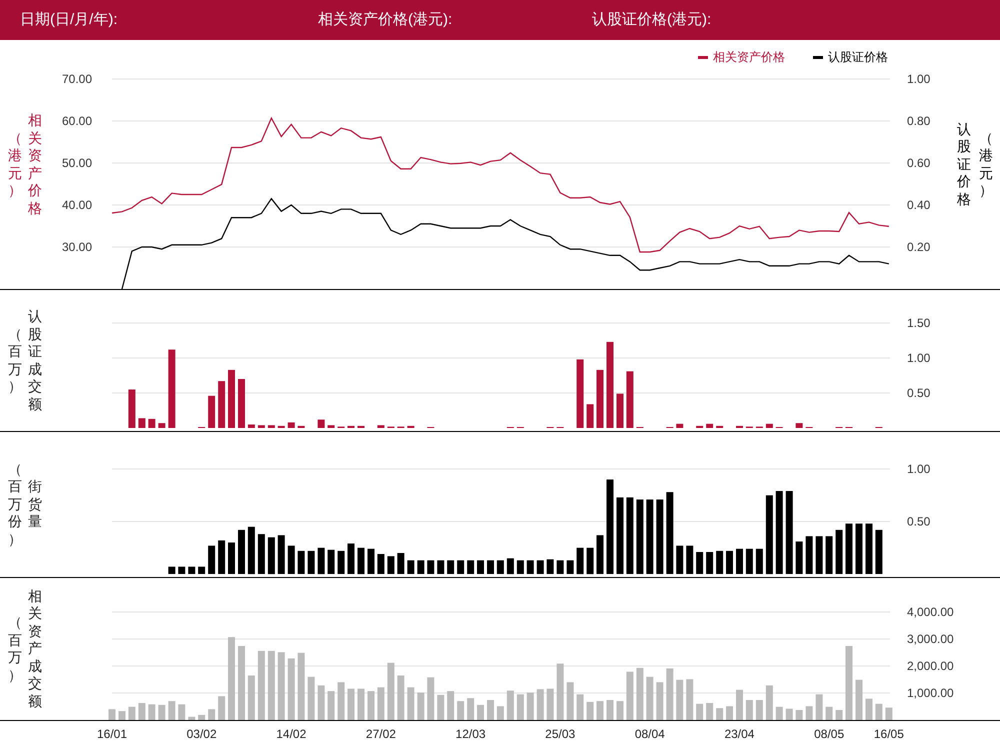  What do you see at coordinates (77, 79) in the screenshot?
I see `tick-label: 70.00` at bounding box center [77, 79].